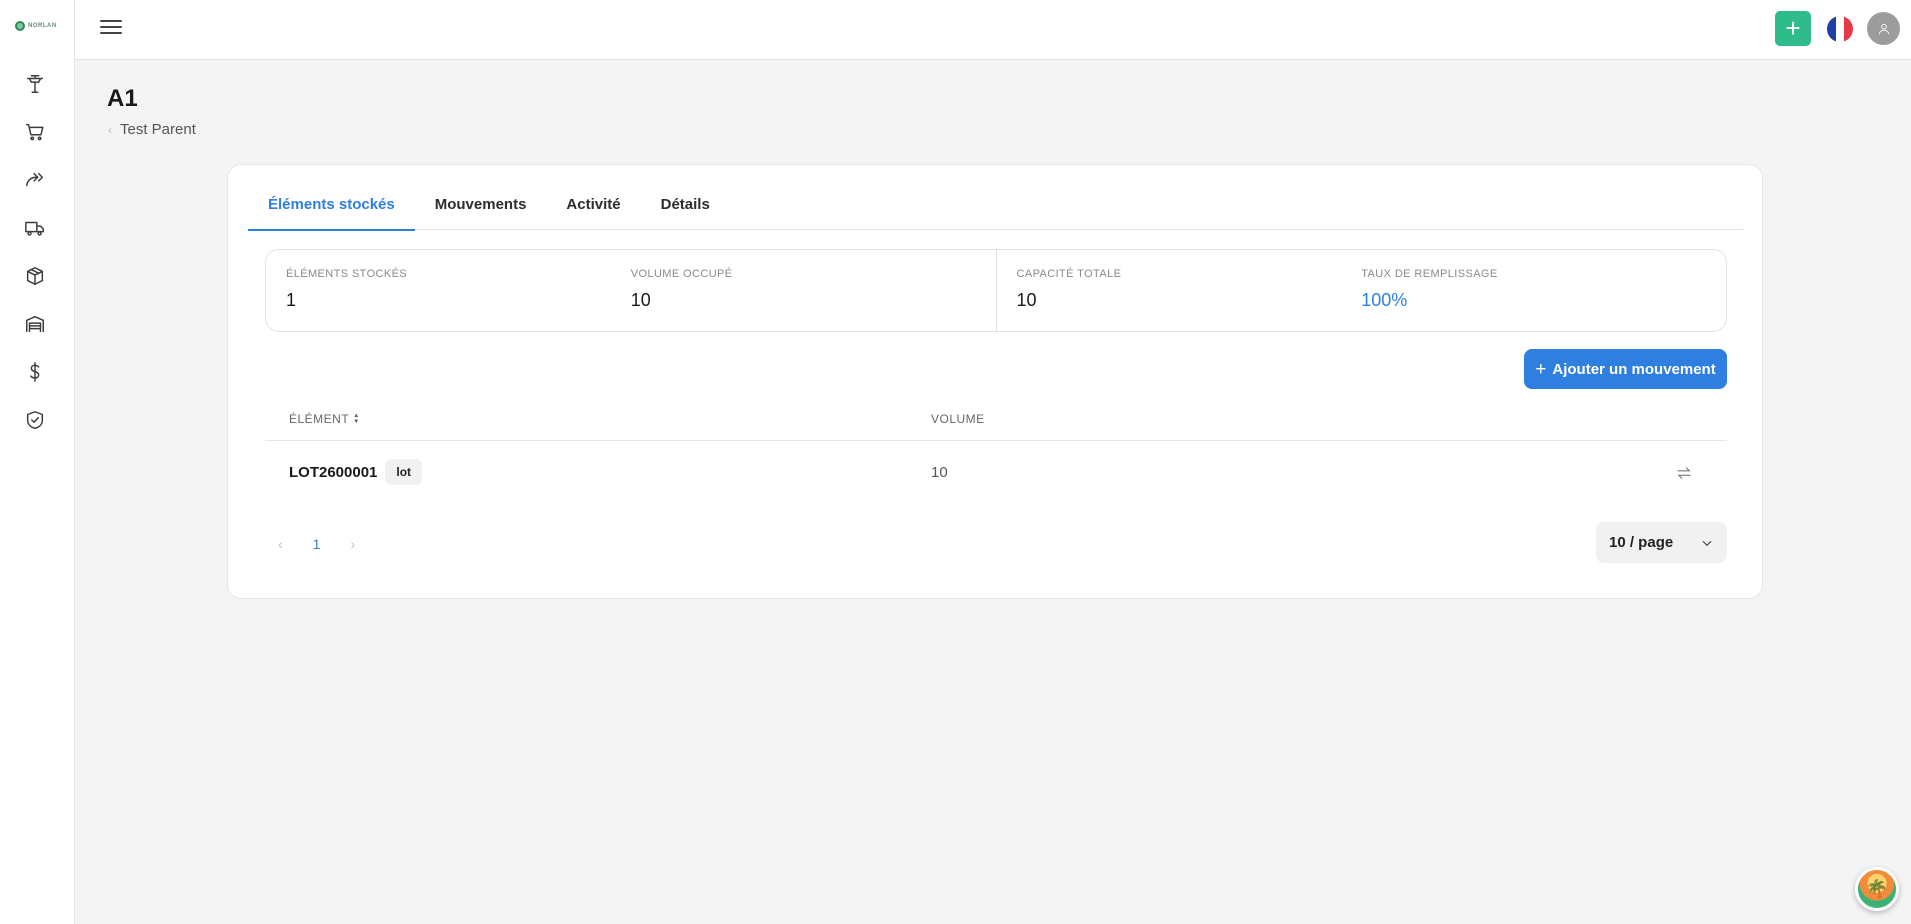 The image size is (1911, 924). Describe the element at coordinates (356, 419) in the screenshot. I see `sort-icon: ▲ ▼` at that location.